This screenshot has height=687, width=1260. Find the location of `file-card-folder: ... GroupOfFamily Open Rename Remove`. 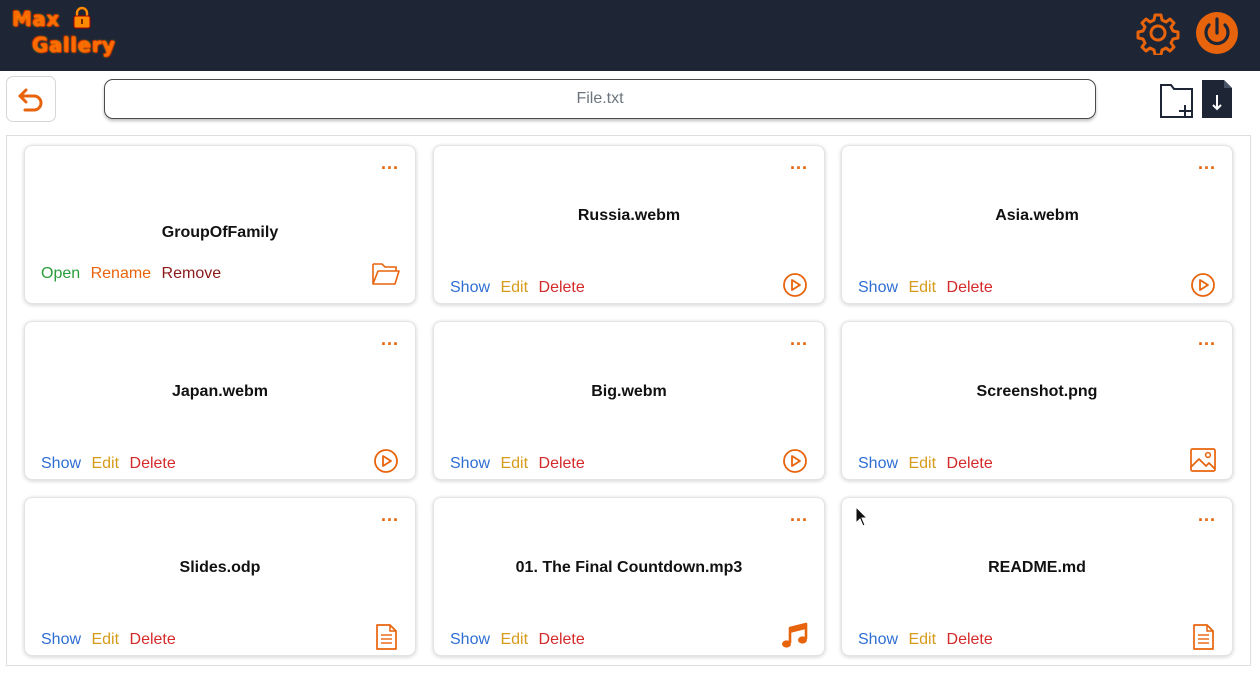

file-card-folder: ... GroupOfFamily Open Rename Remove is located at coordinates (220, 224).